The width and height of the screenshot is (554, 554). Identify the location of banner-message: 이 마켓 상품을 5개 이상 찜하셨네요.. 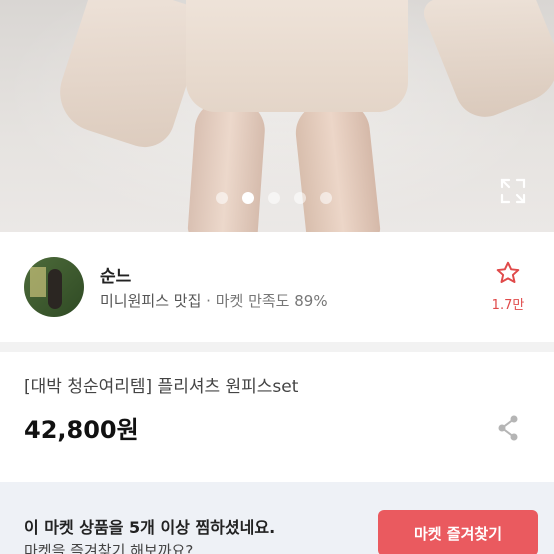
(150, 527).